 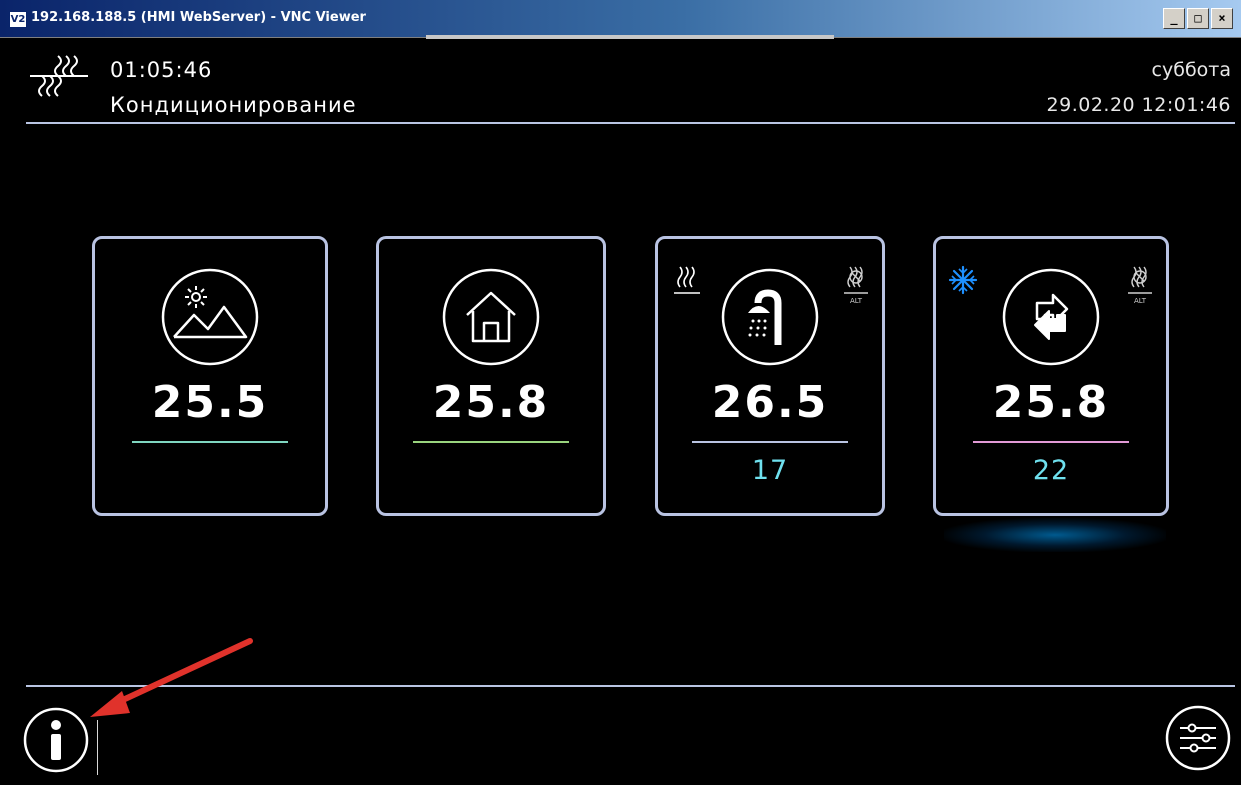 What do you see at coordinates (491, 317) in the screenshot?
I see `house-icon` at bounding box center [491, 317].